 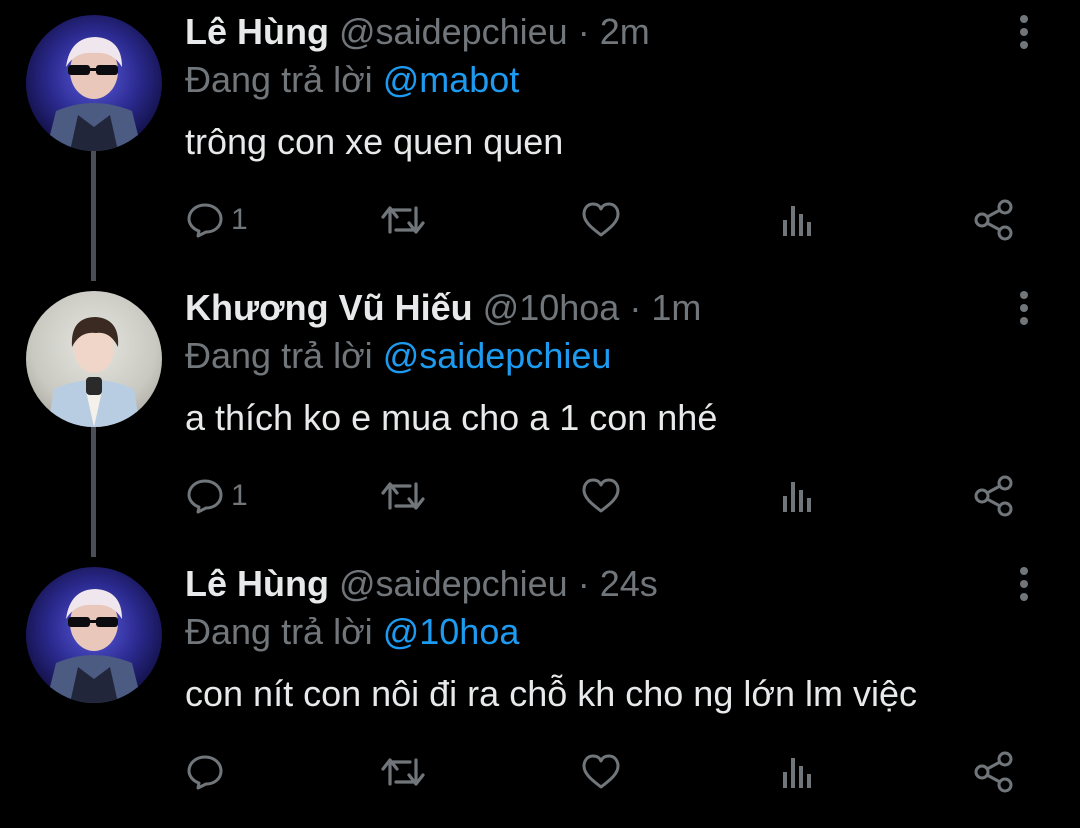 I want to click on tweet-header: Khương Vũ Hiếu @10hoa · 1m, so click(x=443, y=308).